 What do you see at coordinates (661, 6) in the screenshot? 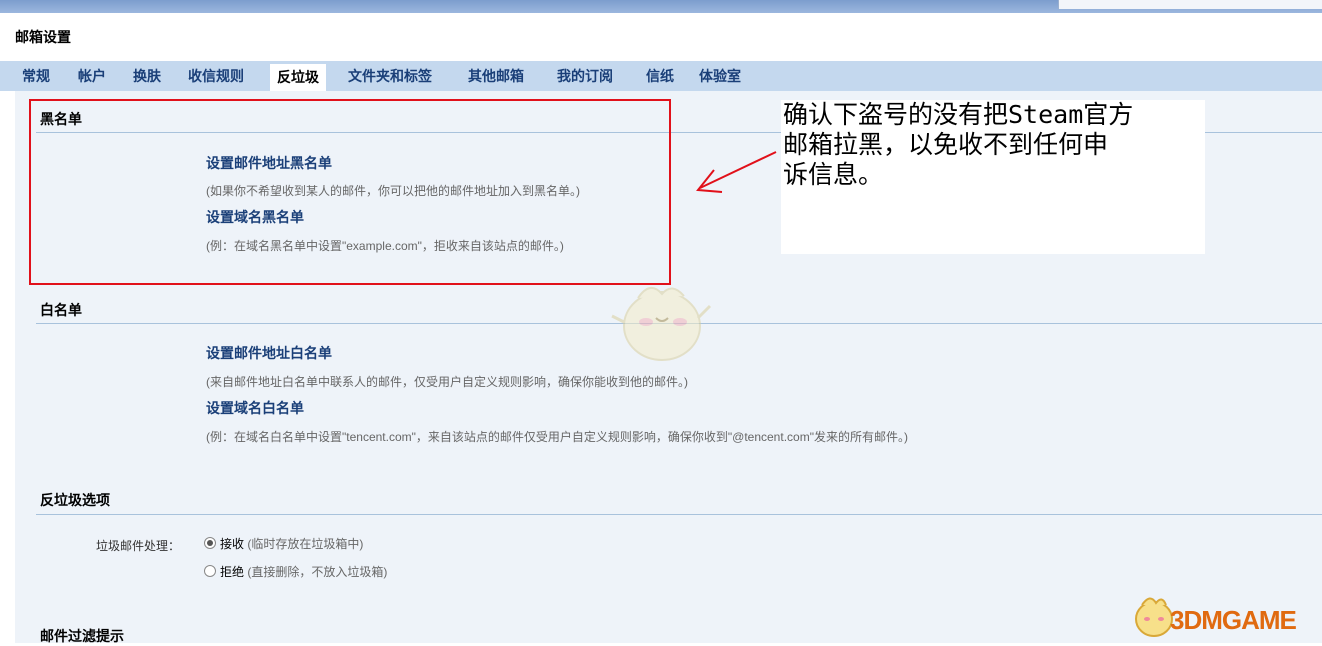
I see `top-bar` at bounding box center [661, 6].